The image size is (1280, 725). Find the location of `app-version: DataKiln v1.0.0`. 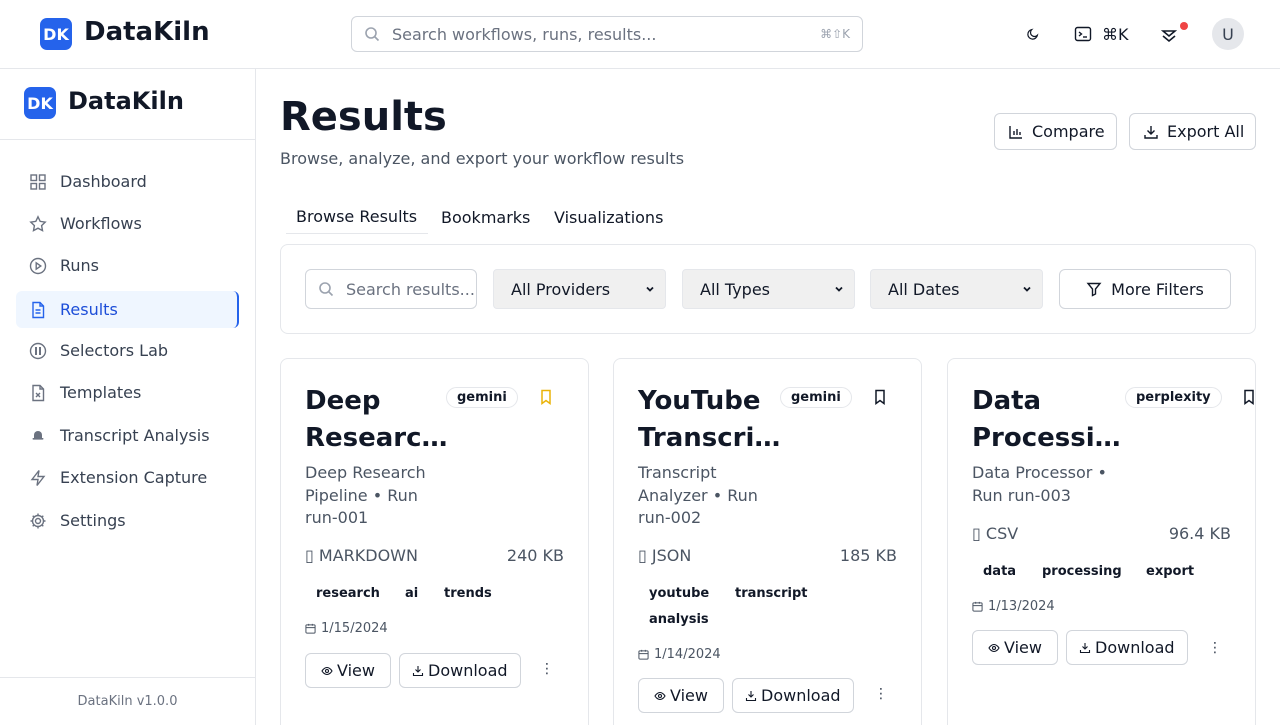

app-version: DataKiln v1.0.0 is located at coordinates (127, 701).